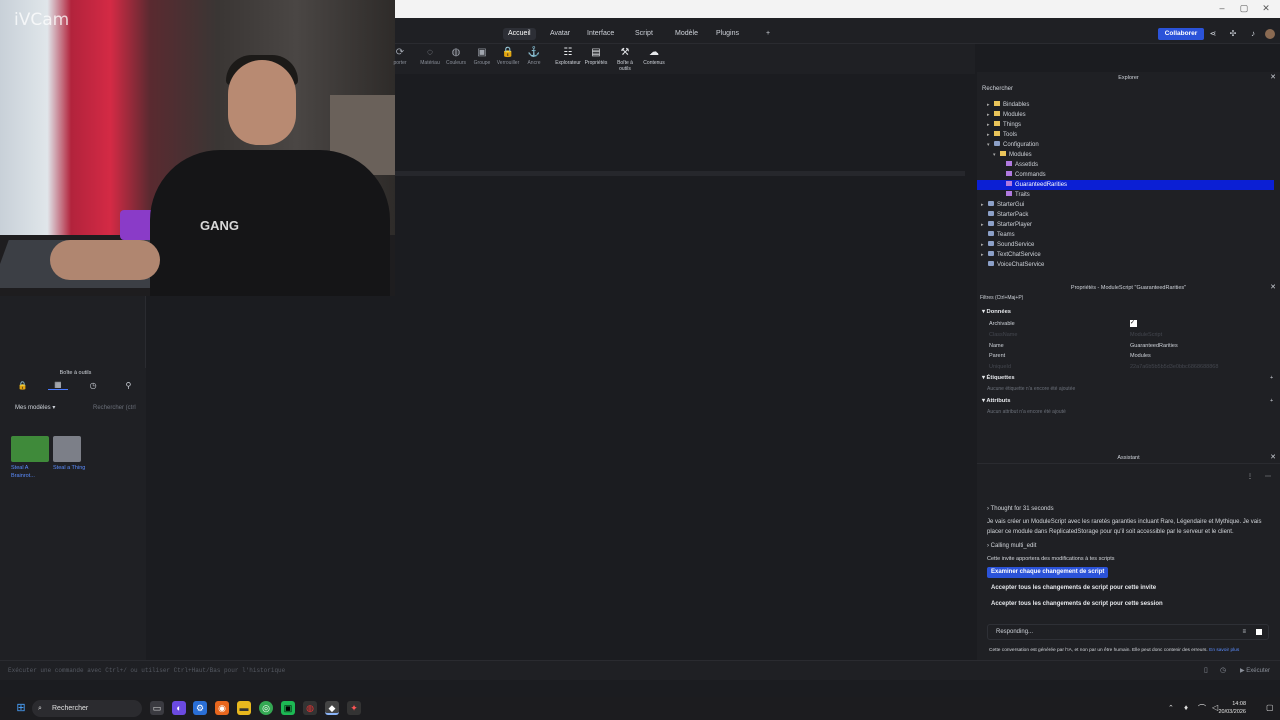  What do you see at coordinates (1213, 34) in the screenshot?
I see `share-icon: ⋖` at bounding box center [1213, 34].